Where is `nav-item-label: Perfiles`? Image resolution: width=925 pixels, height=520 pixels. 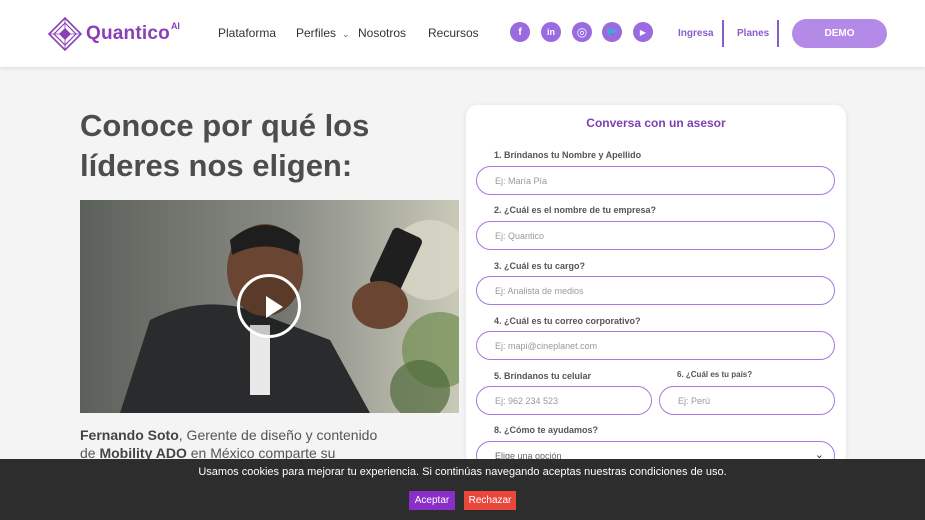 nav-item-label: Perfiles is located at coordinates (316, 33).